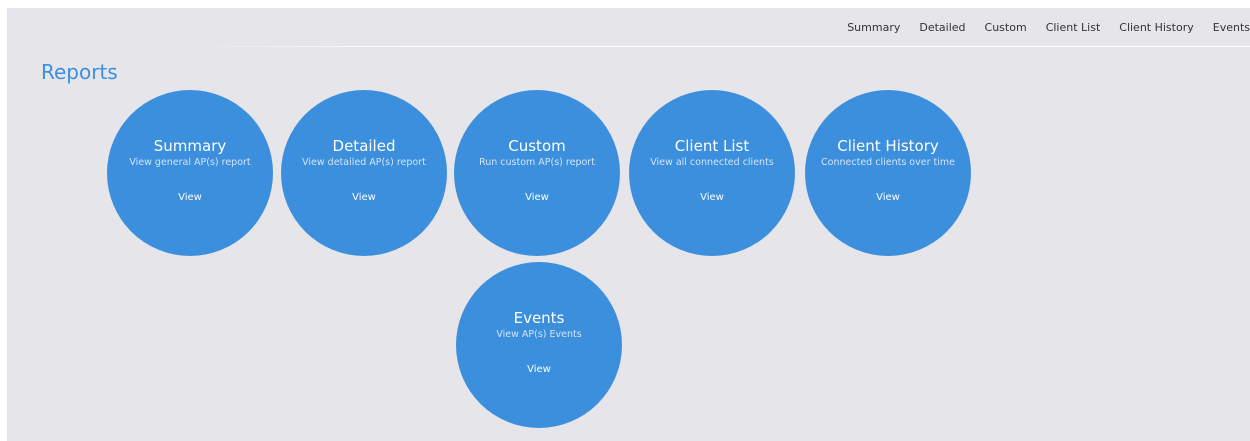 Image resolution: width=1250 pixels, height=441 pixels. I want to click on client-list-card-description: View all connected clients, so click(712, 162).